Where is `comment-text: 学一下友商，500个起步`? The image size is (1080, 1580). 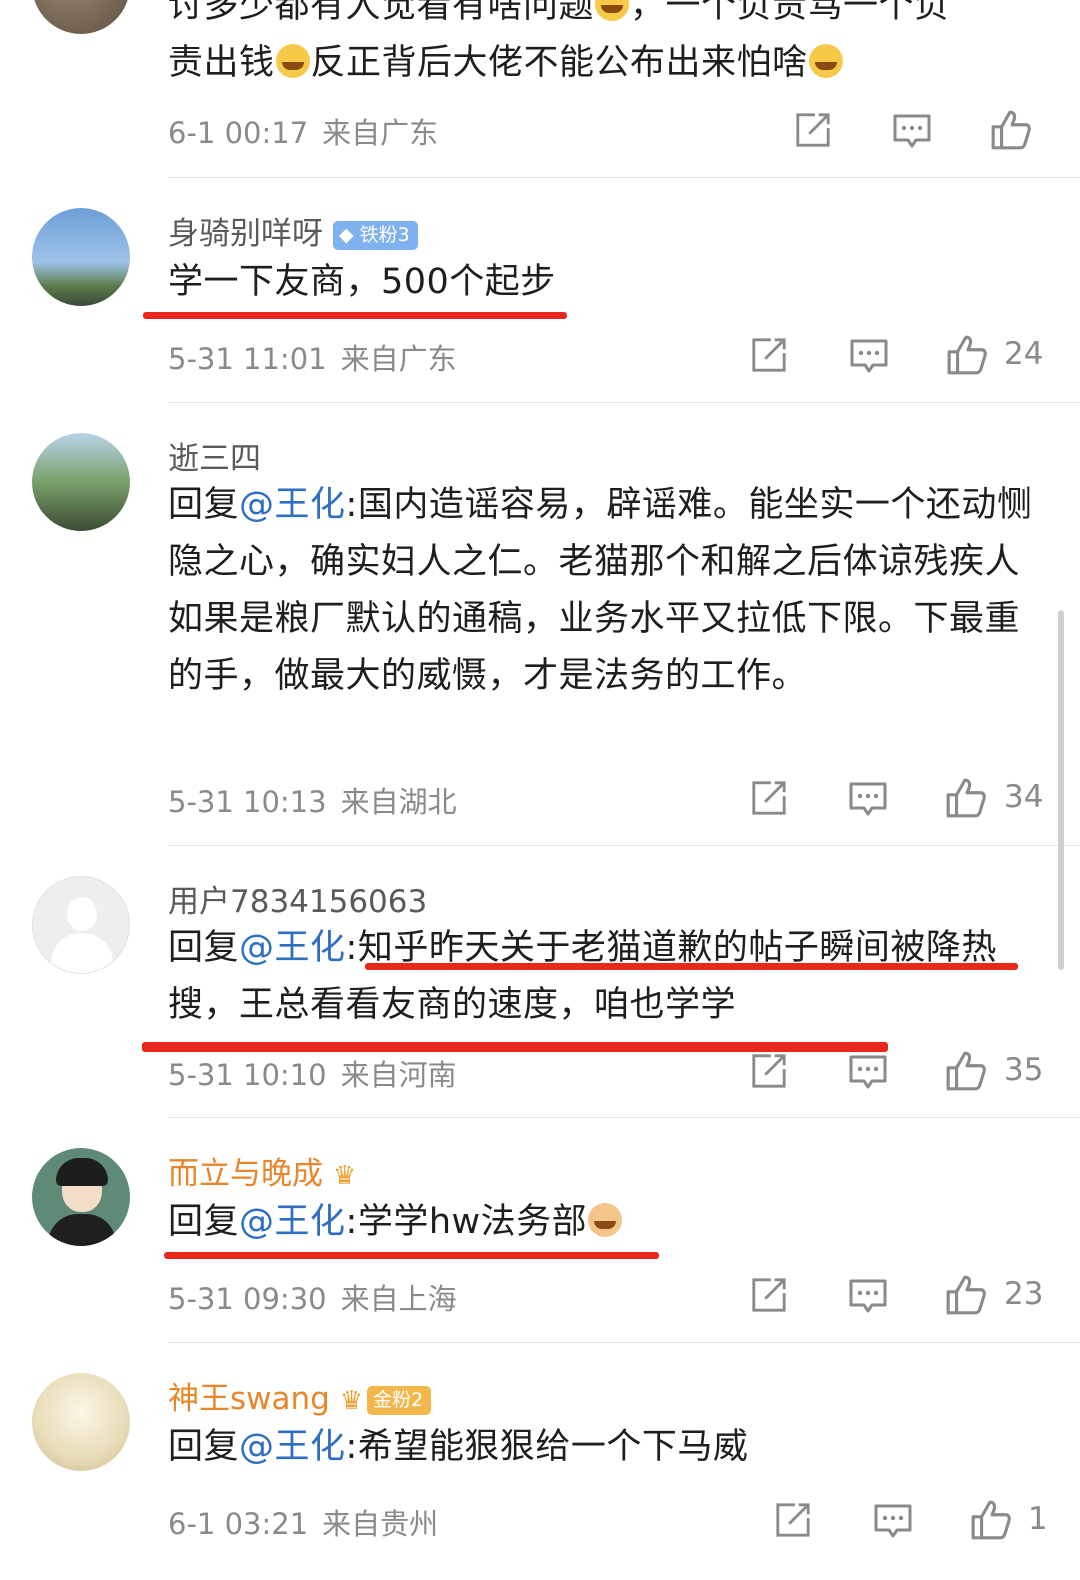 comment-text: 学一下友商，500个起步 is located at coordinates (362, 282).